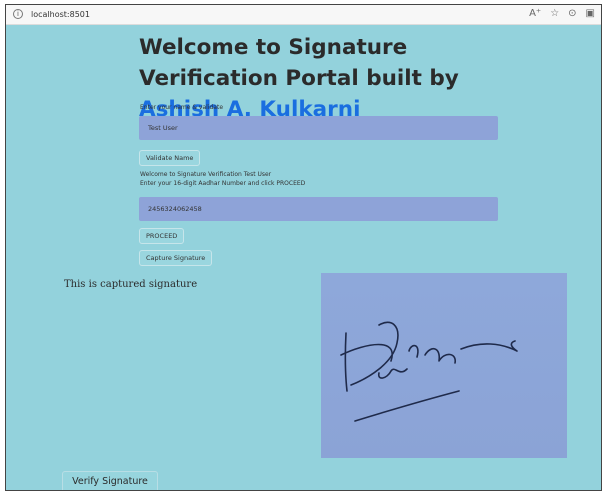  What do you see at coordinates (590, 13) in the screenshot?
I see `collections-icon: ▣` at bounding box center [590, 13].